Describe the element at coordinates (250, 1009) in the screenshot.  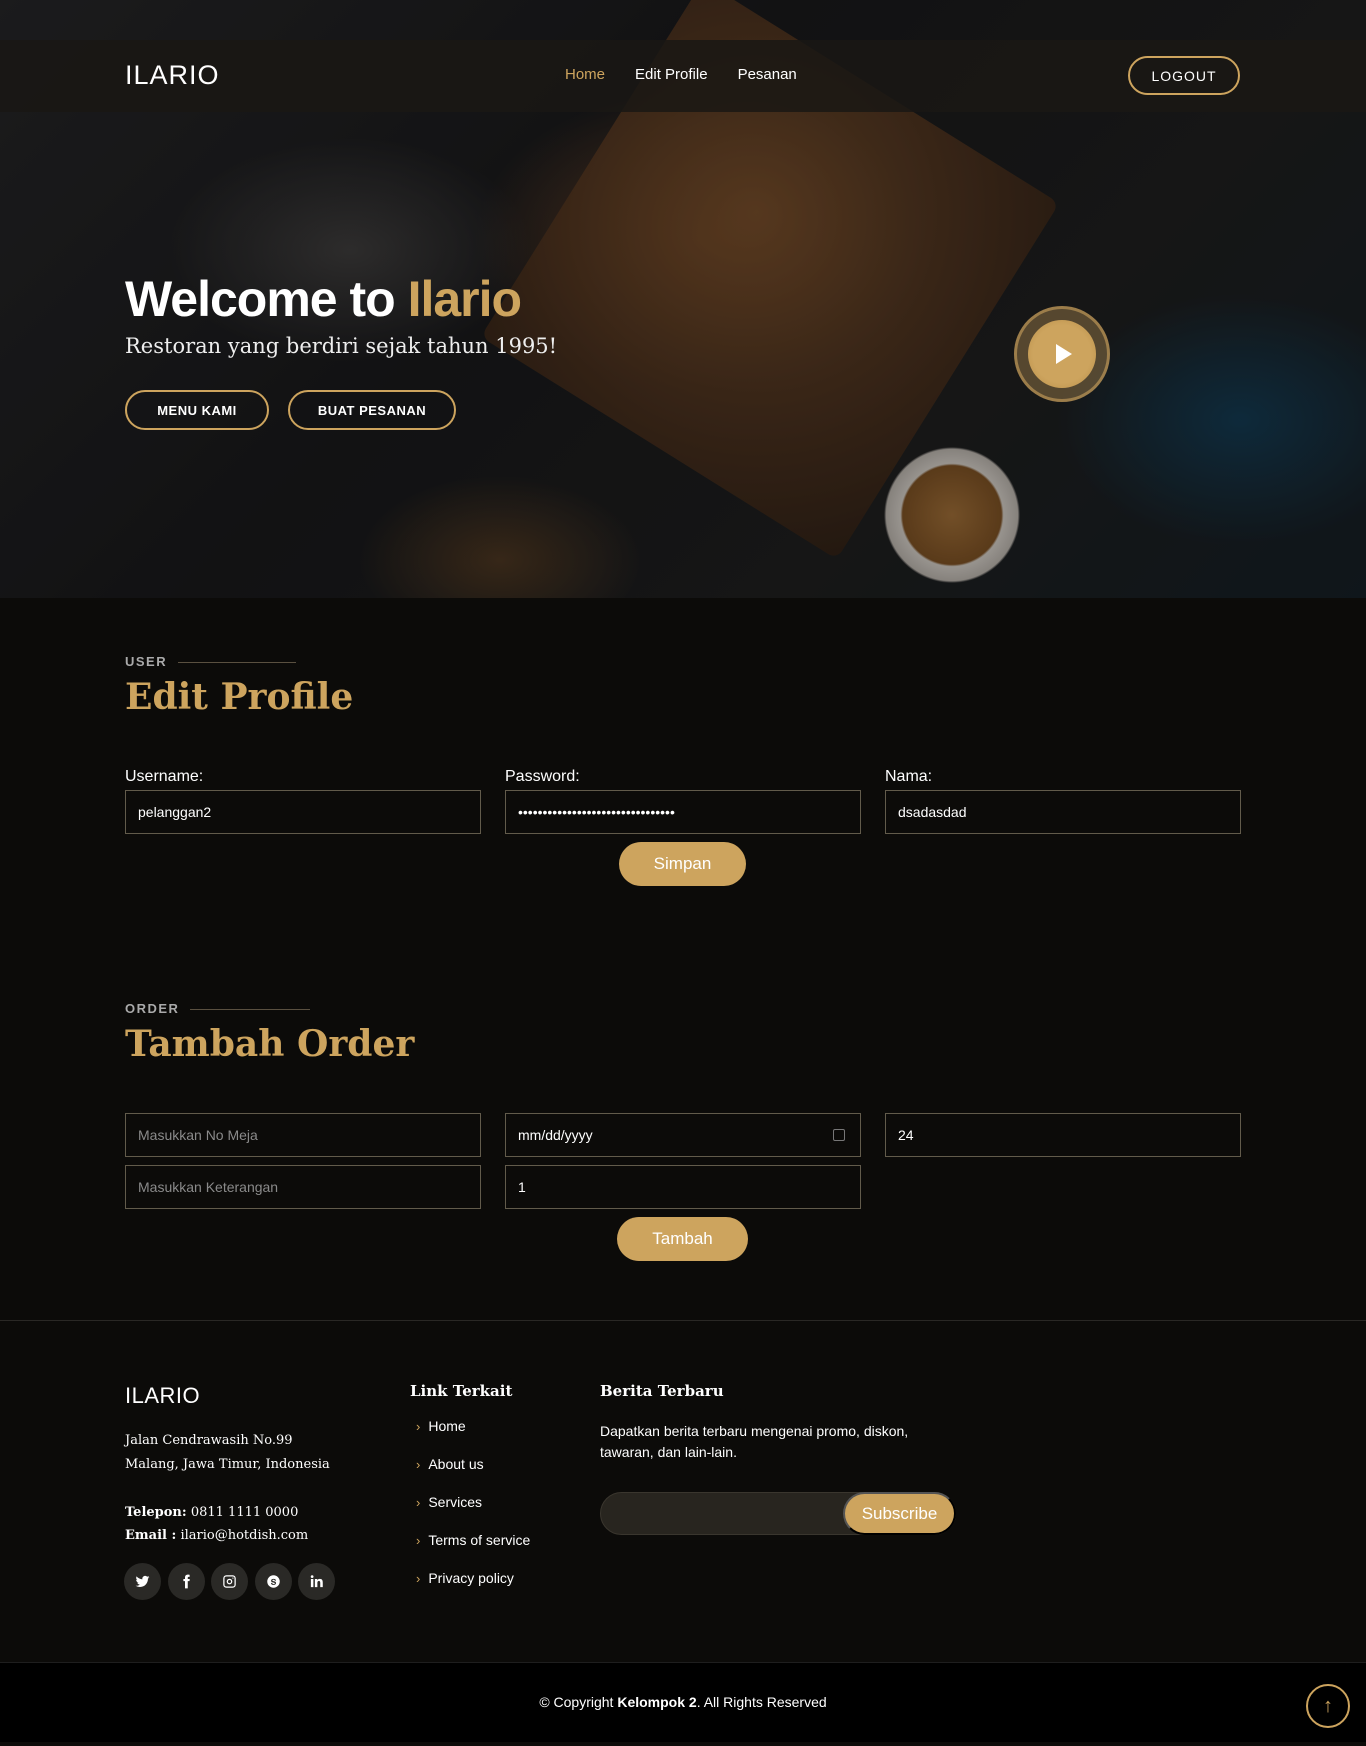
I see `order-label-line` at that location.